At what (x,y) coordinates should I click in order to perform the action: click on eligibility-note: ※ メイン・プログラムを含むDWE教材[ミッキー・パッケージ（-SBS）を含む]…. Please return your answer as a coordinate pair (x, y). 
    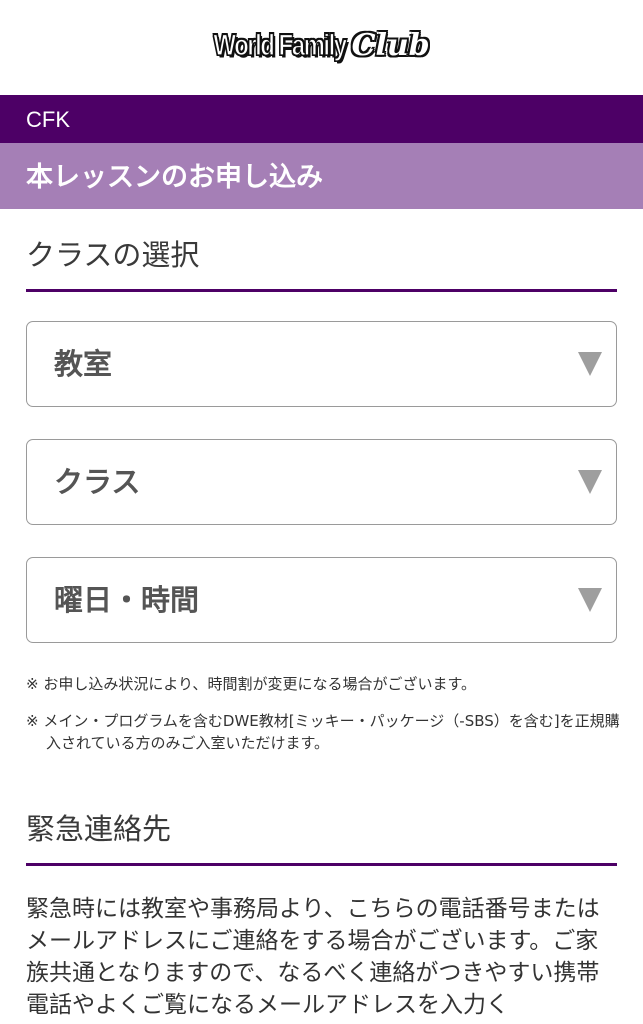
    Looking at the image, I should click on (323, 732).